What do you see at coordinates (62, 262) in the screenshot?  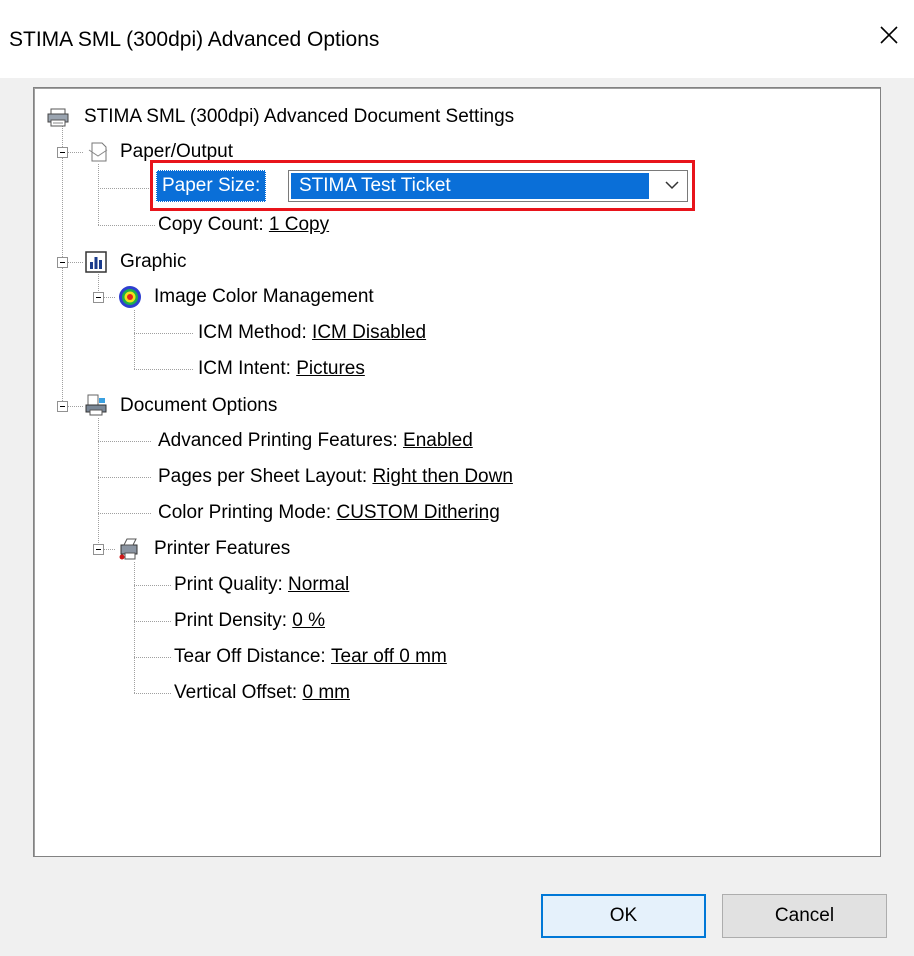 I see `expander-graphic` at bounding box center [62, 262].